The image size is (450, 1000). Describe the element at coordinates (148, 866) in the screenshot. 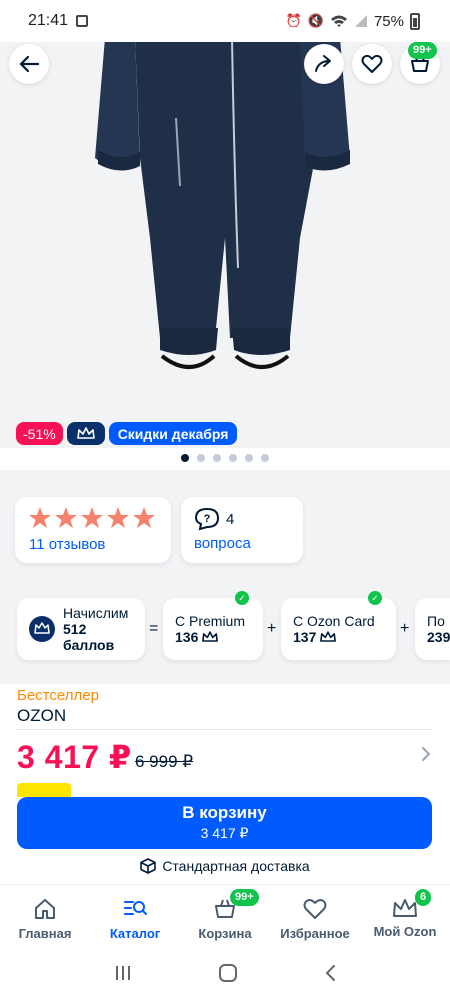

I see `box-icon` at that location.